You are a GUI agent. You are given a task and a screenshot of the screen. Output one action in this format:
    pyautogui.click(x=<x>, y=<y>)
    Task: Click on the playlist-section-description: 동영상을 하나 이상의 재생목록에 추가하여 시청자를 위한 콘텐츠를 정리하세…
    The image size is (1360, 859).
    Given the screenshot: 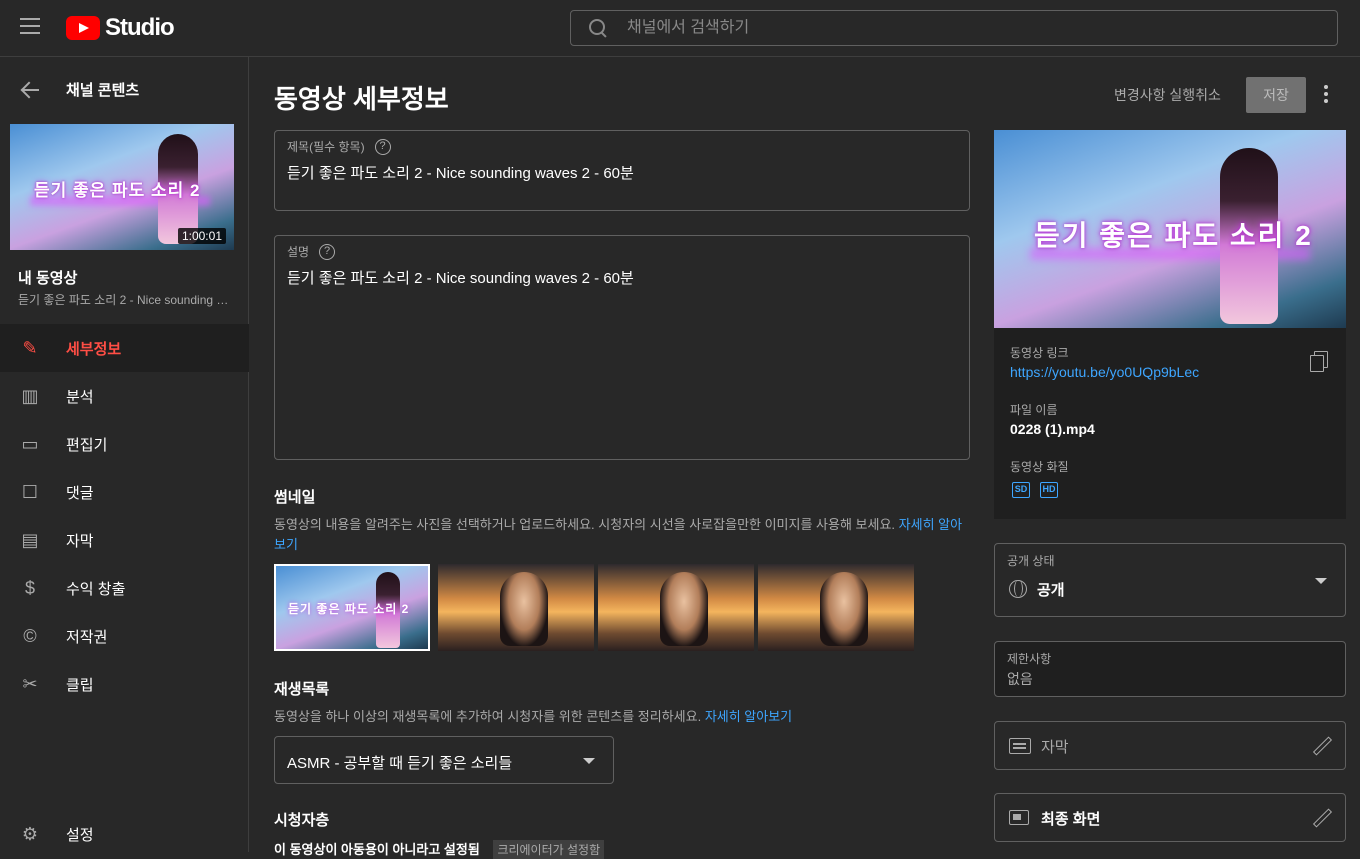 What is the action you would take?
    pyautogui.click(x=533, y=716)
    